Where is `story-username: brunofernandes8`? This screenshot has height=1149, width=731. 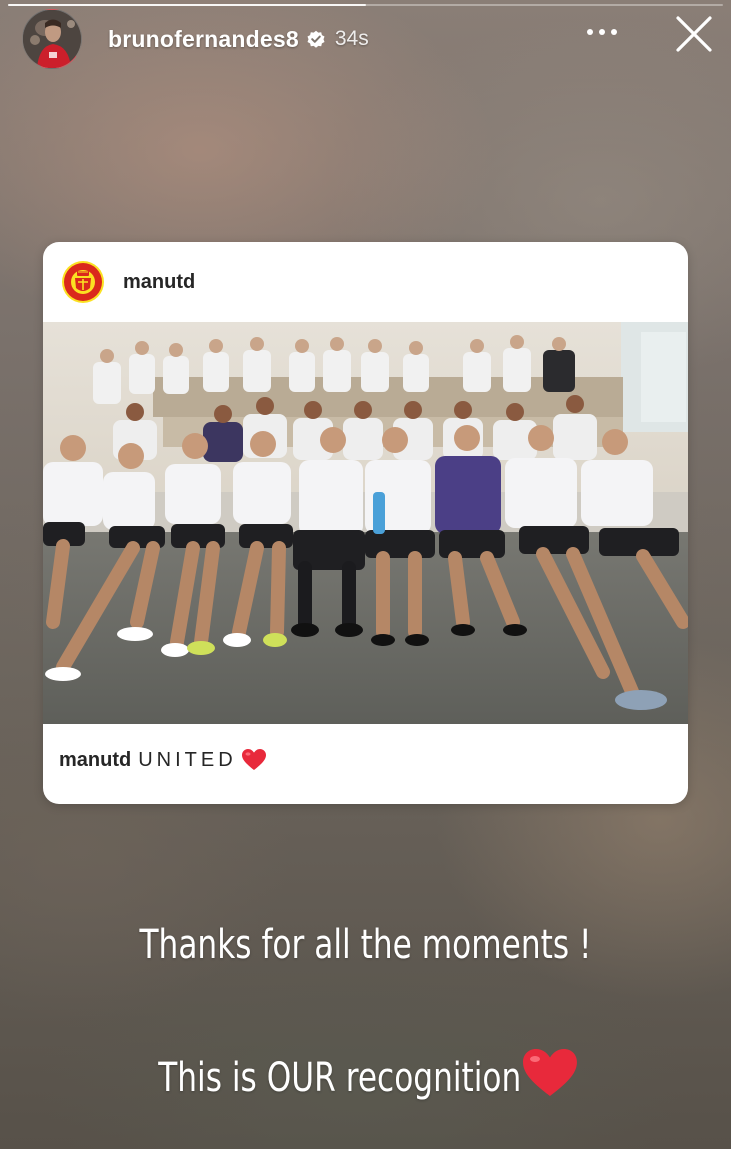
story-username: brunofernandes8 is located at coordinates (203, 39).